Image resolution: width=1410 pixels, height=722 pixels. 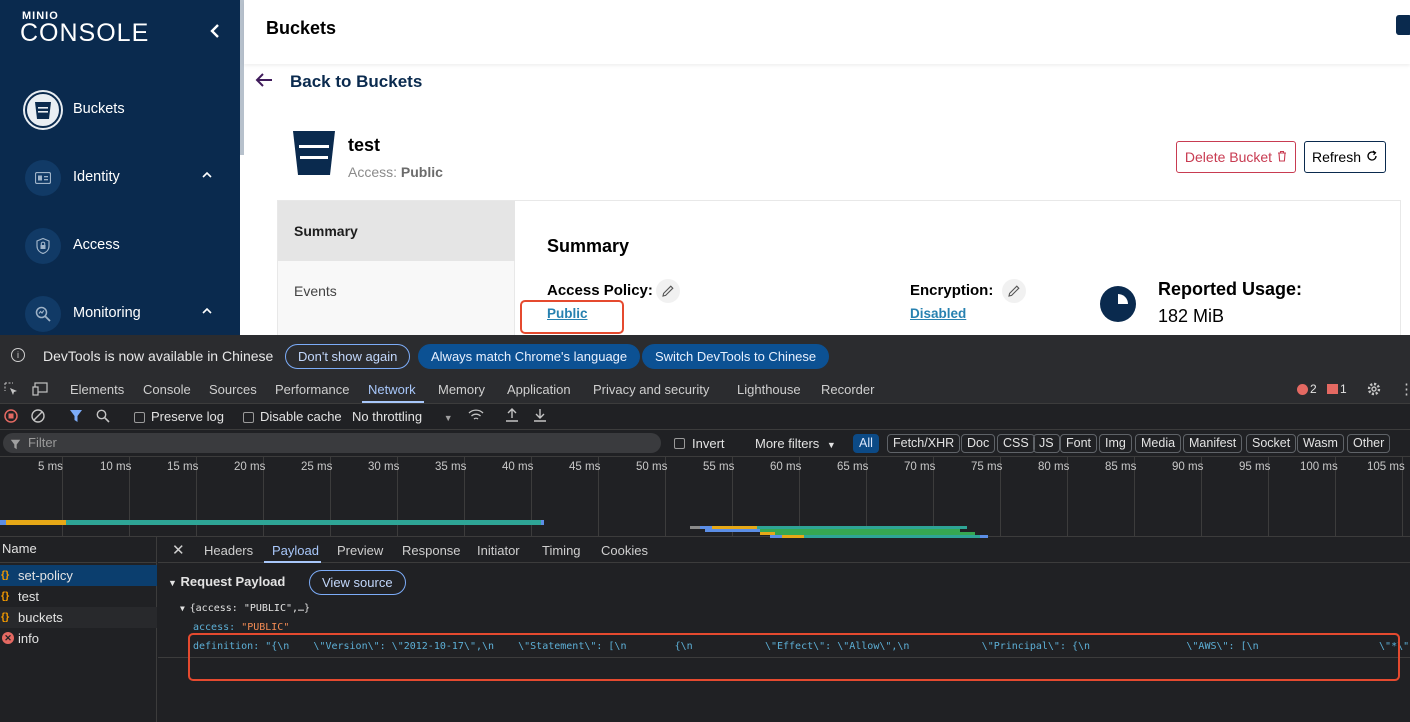 I want to click on view-source-button: View source, so click(x=357, y=582).